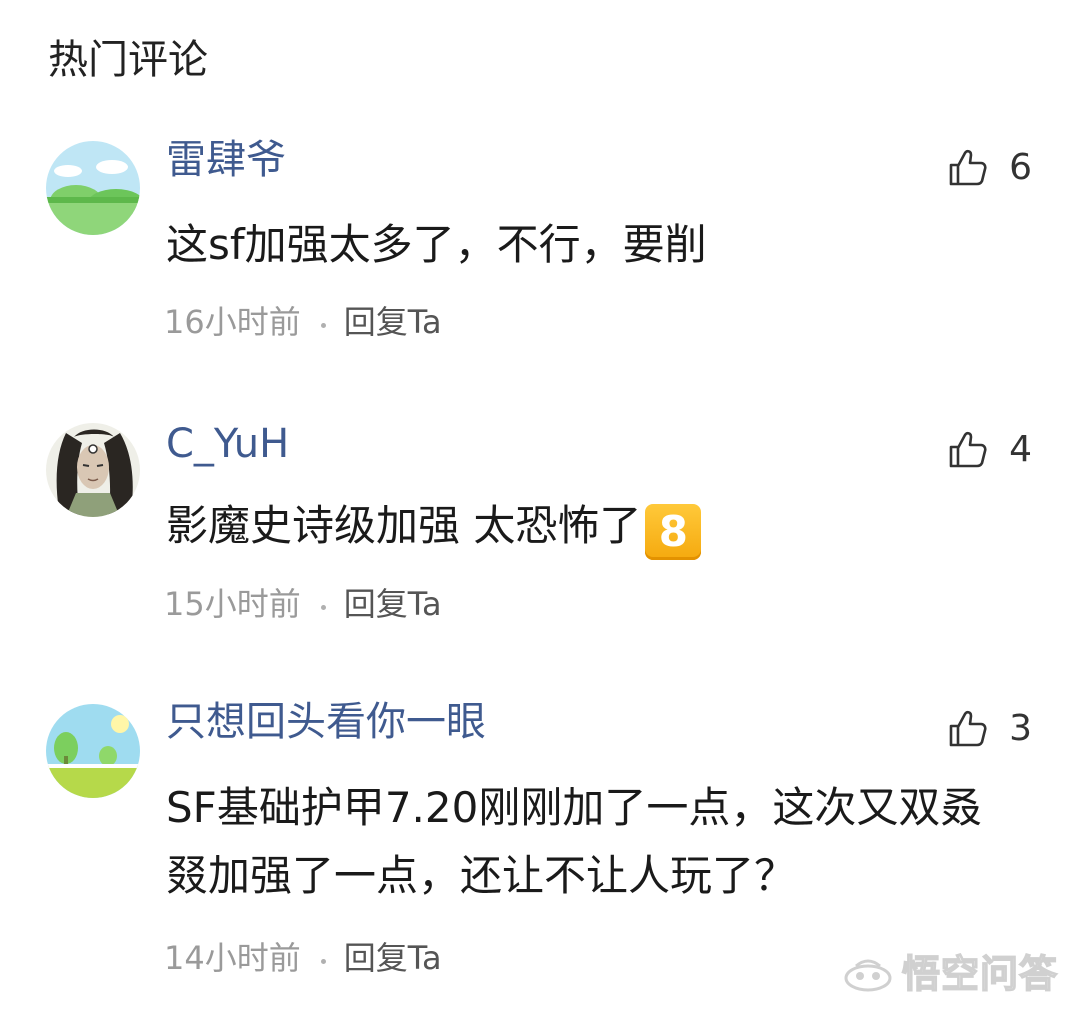  Describe the element at coordinates (1020, 728) in the screenshot. I see `like-count: 3` at that location.